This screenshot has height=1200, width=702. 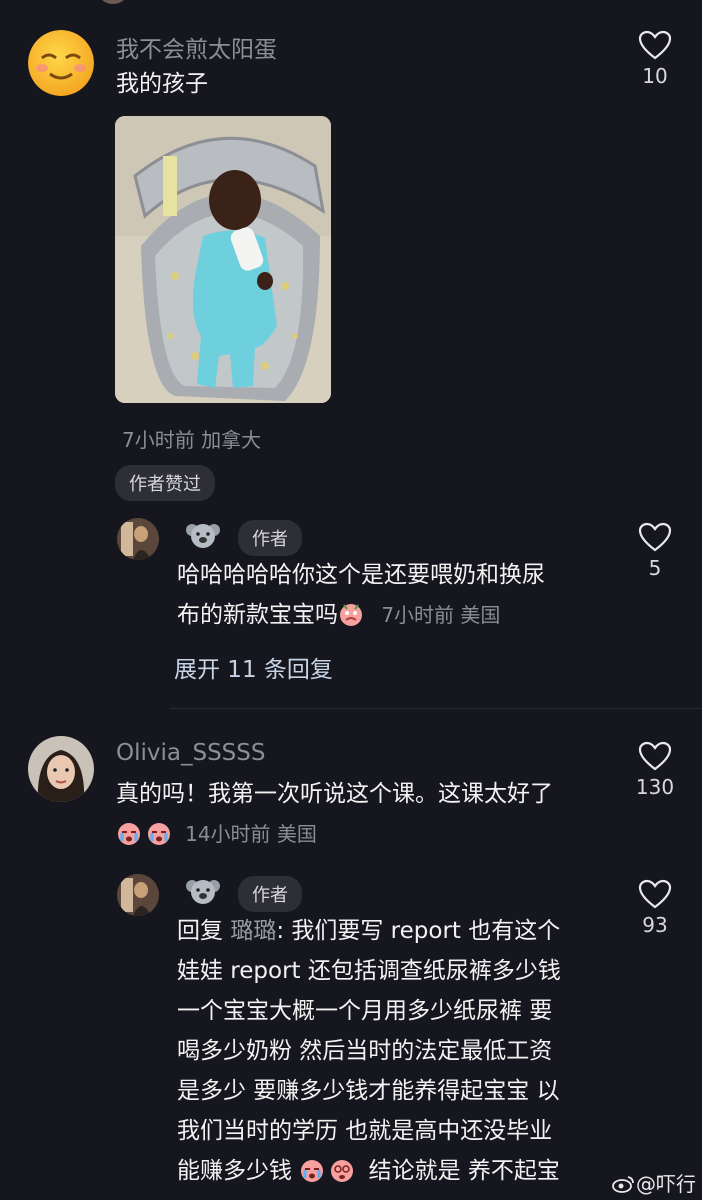 I want to click on reply-text-line: 回复 璐璐: 我们要写 report 也有这个, so click(x=368, y=931).